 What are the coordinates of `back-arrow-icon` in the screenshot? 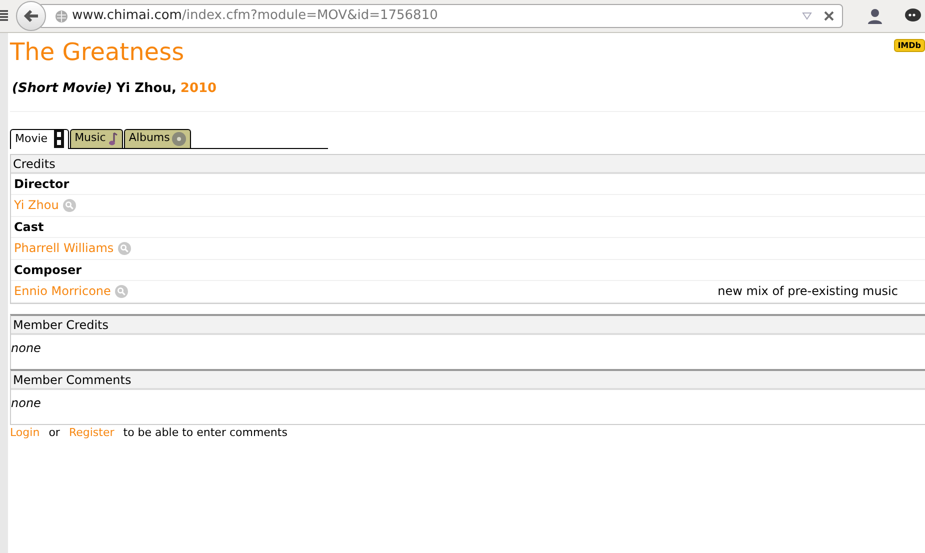 It's located at (31, 16).